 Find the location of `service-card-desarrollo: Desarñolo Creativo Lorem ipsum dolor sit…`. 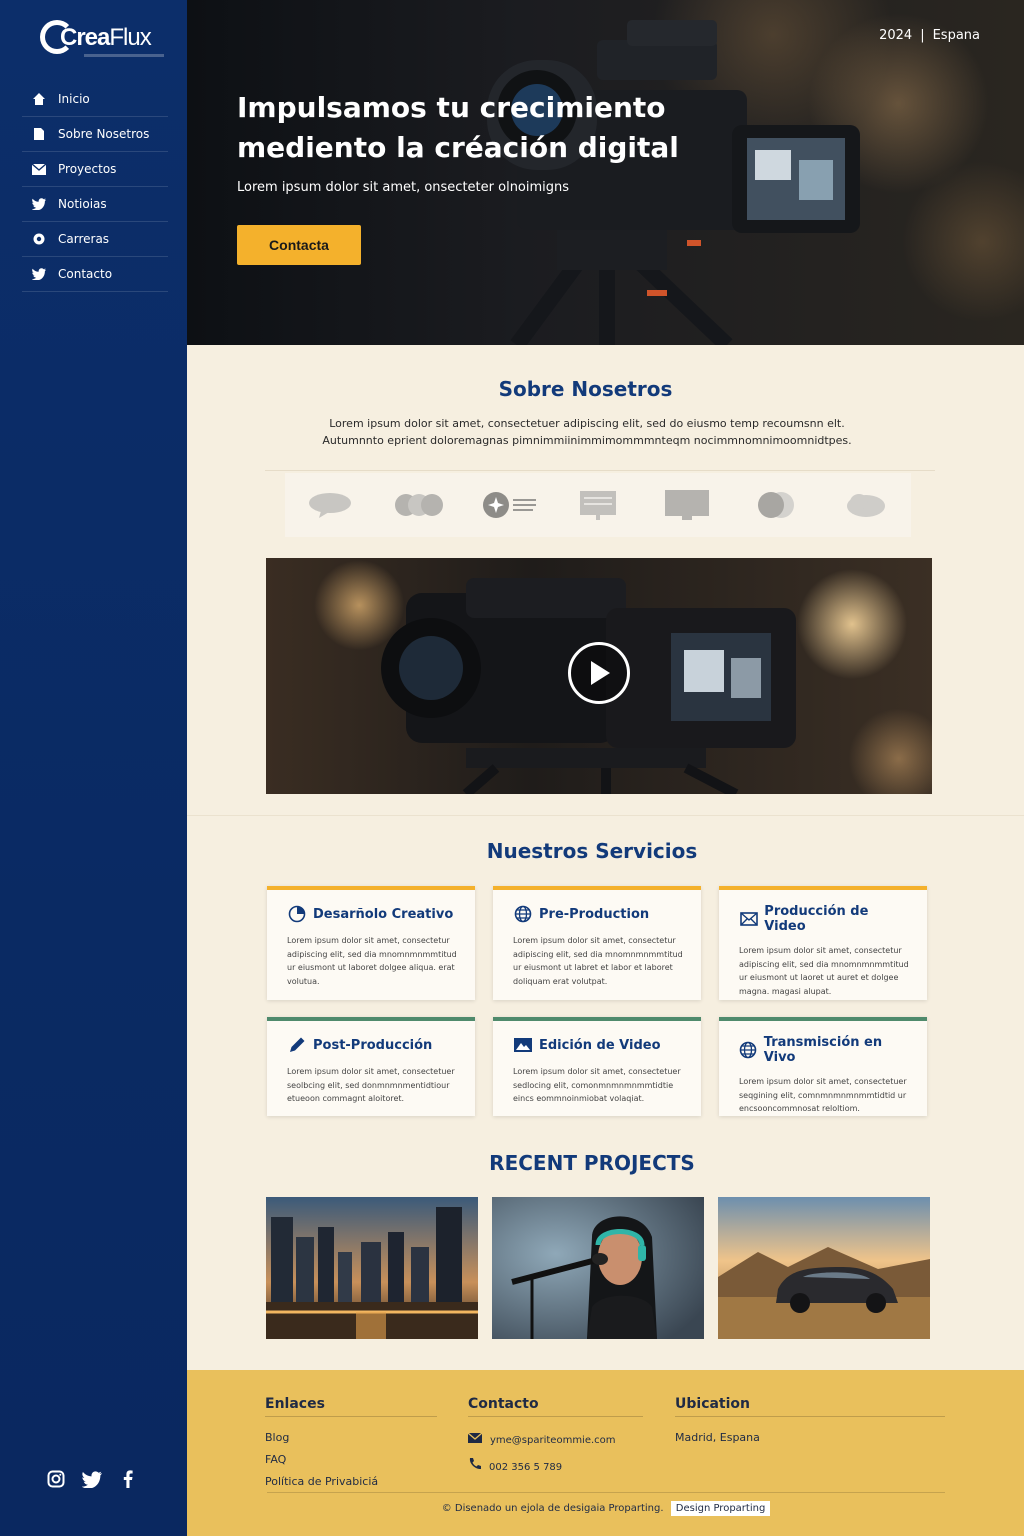

service-card-desarrollo: Desarñolo Creativo Lorem ipsum dolor sit… is located at coordinates (371, 943).